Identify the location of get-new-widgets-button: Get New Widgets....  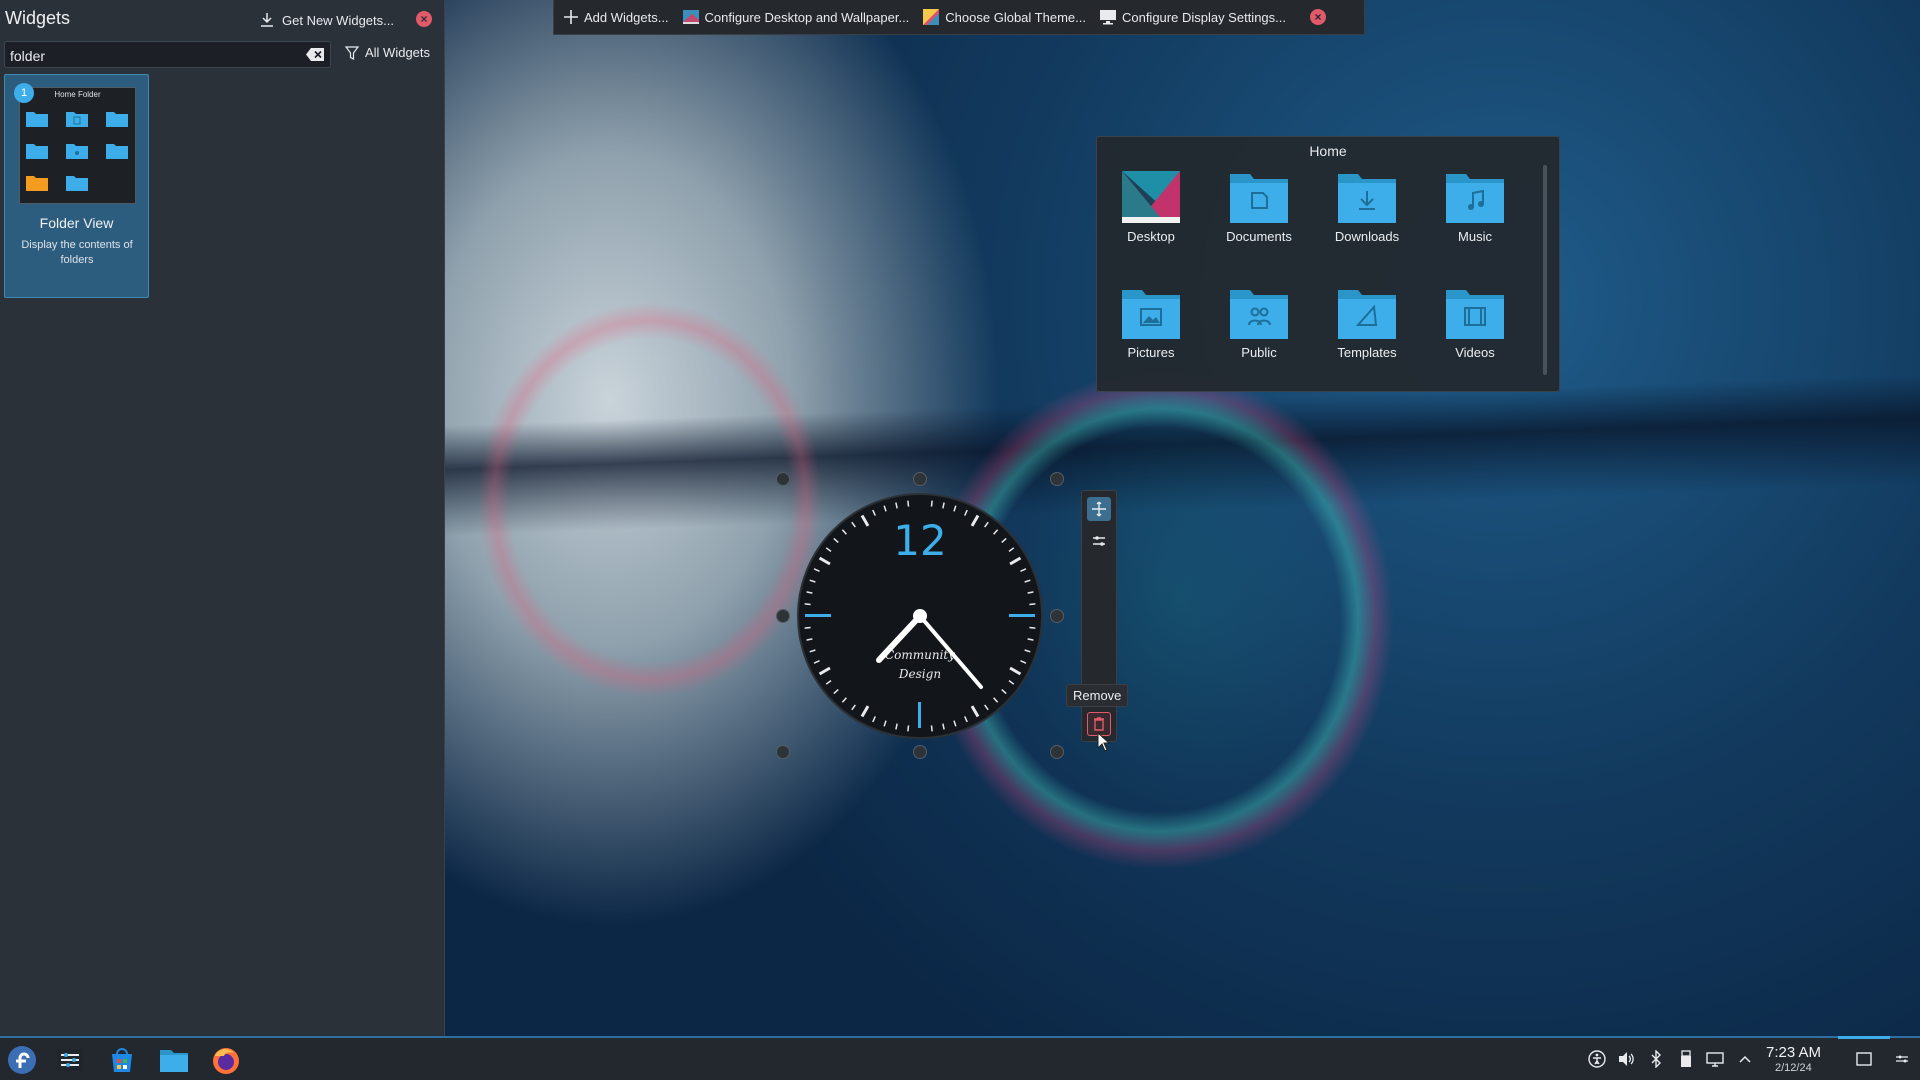
(327, 20).